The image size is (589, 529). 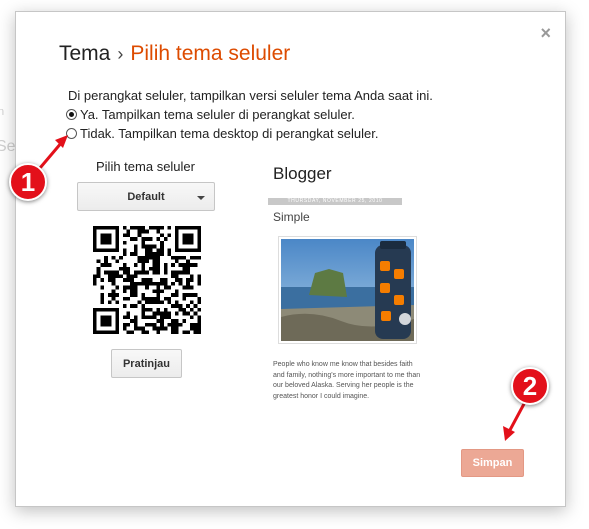 I want to click on title-sub: Pilih tema seluler, so click(x=210, y=53).